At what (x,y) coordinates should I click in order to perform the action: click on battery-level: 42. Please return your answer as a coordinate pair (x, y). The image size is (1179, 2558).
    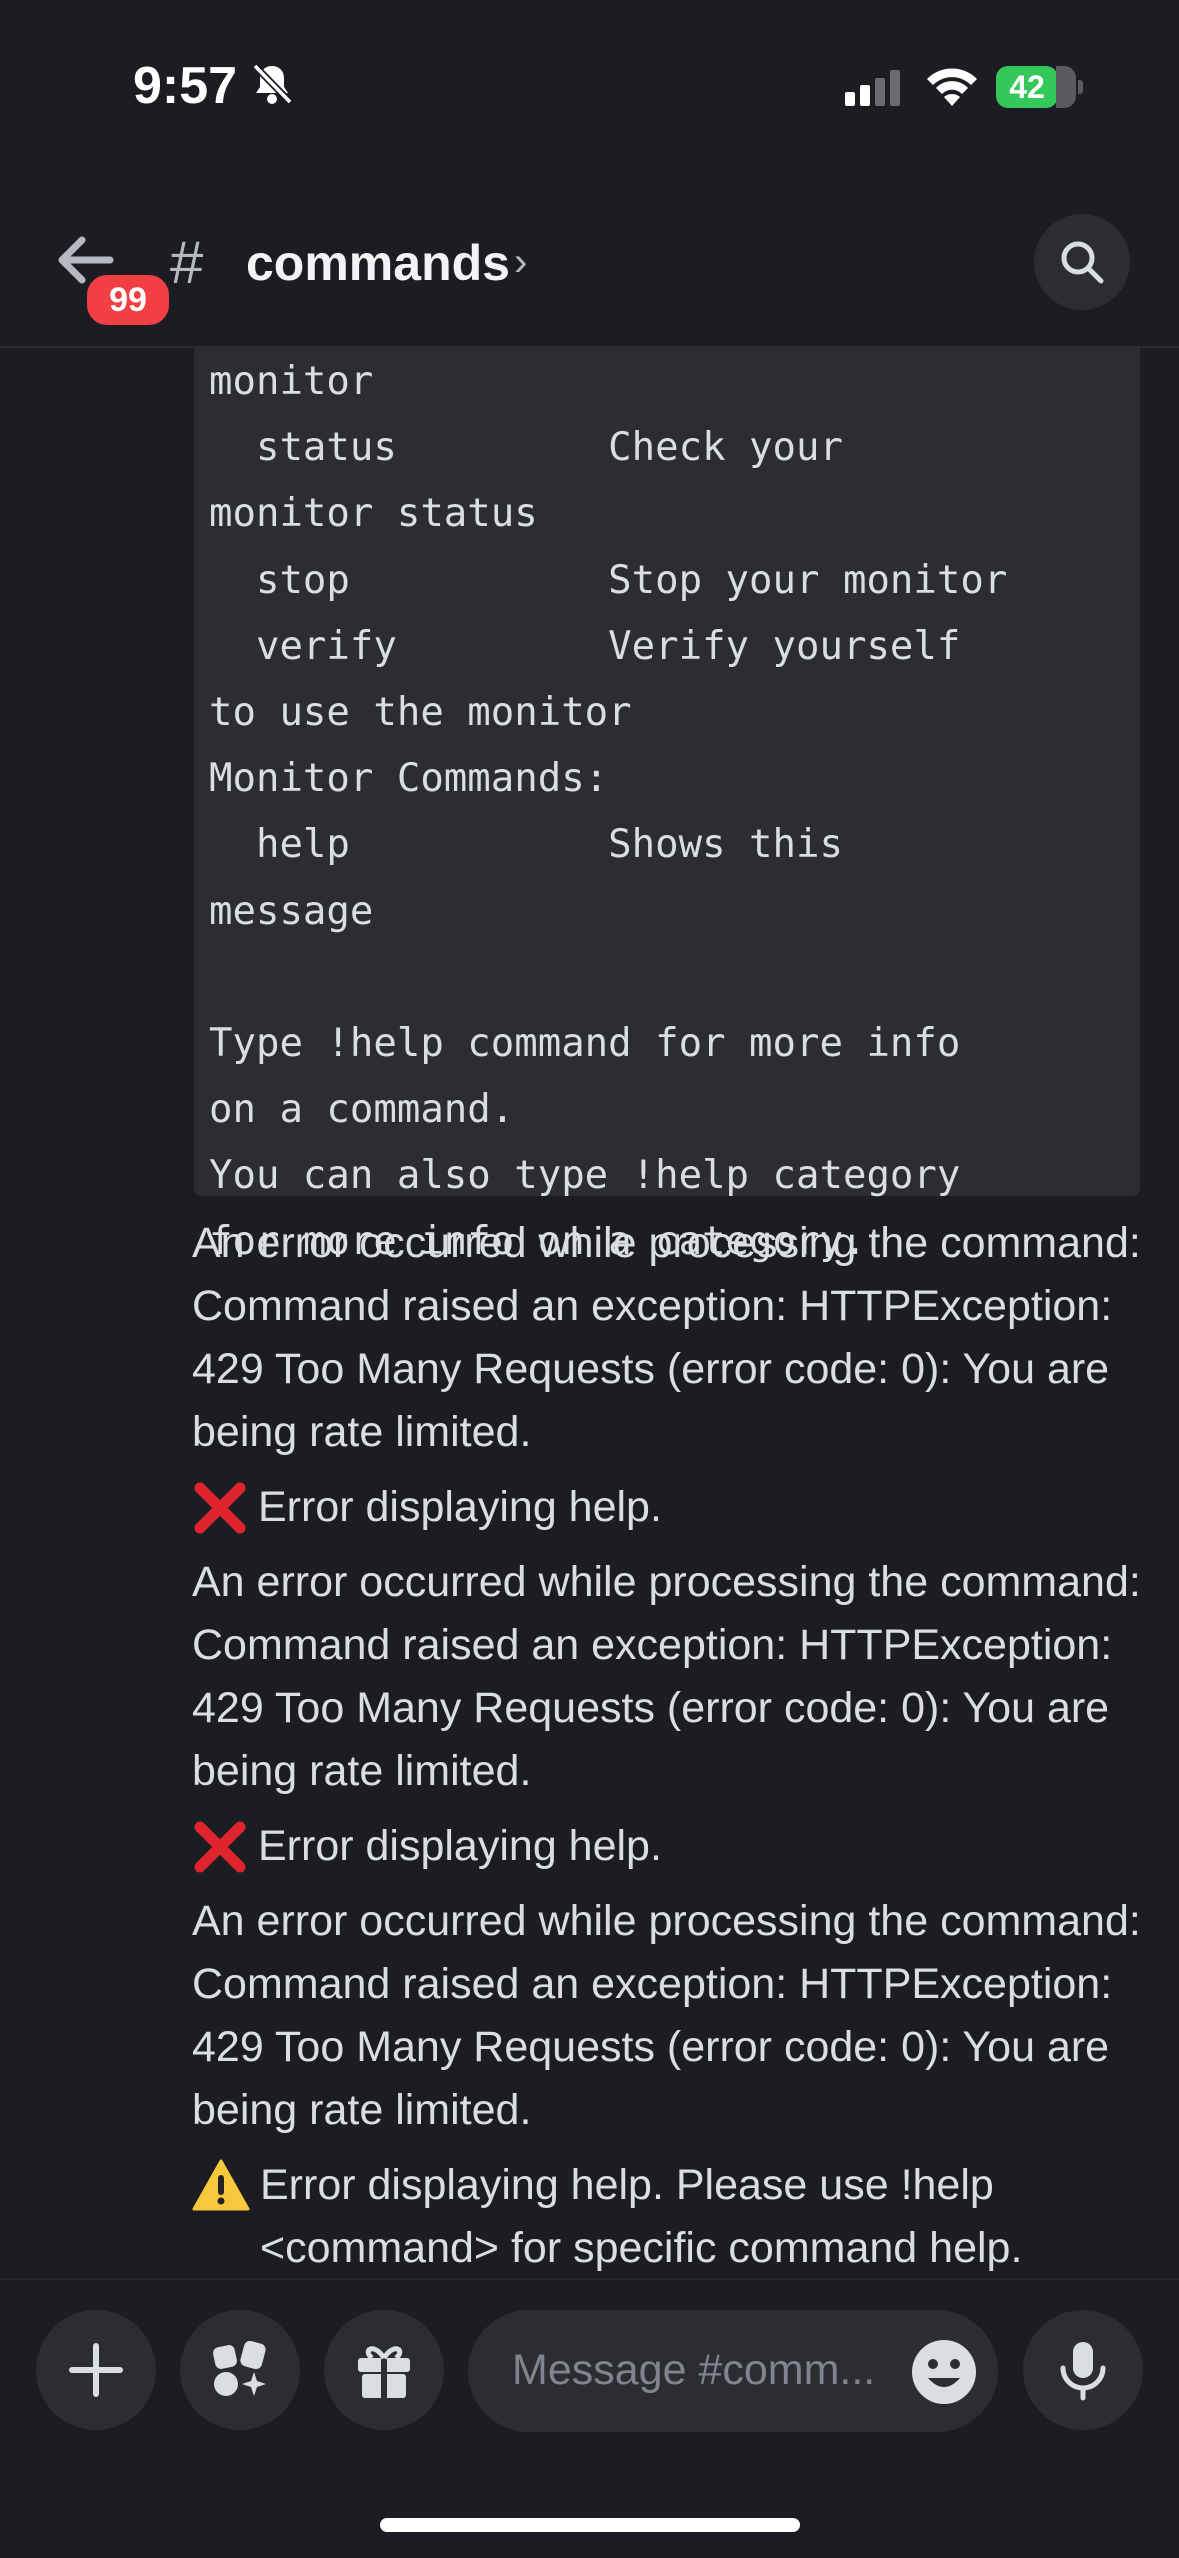
    Looking at the image, I should click on (1027, 87).